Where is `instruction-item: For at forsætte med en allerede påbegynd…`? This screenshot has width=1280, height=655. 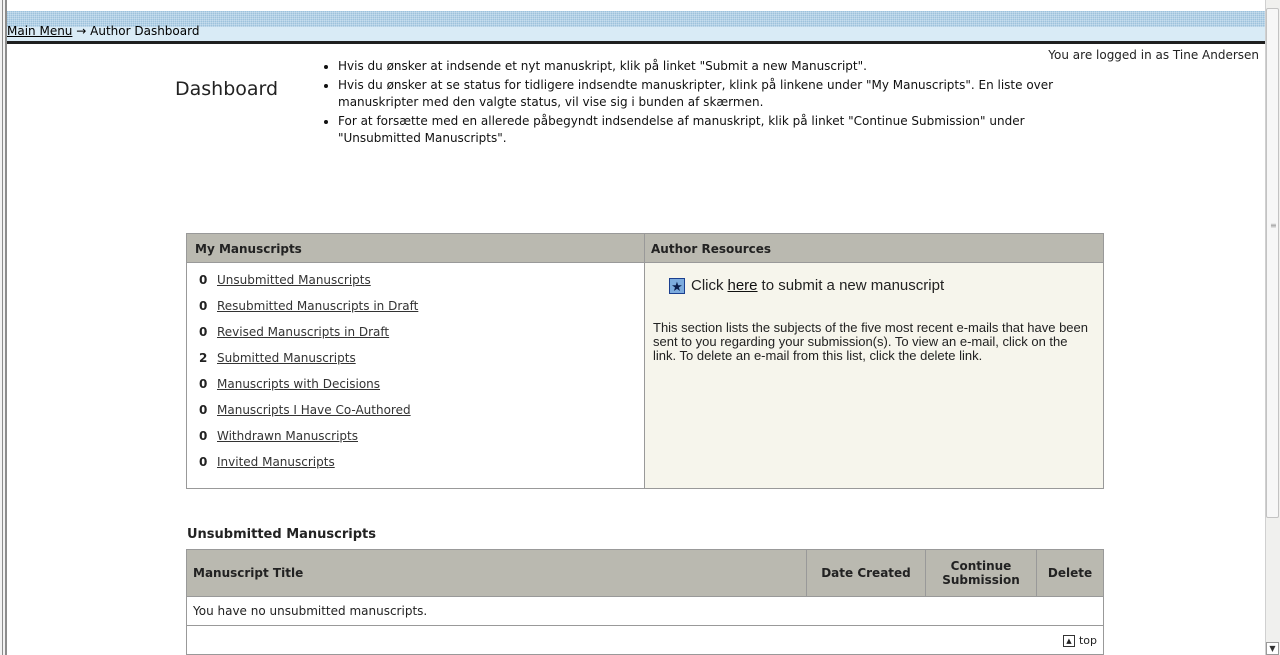 instruction-item: For at forsætte med en allerede påbegynd… is located at coordinates (698, 130).